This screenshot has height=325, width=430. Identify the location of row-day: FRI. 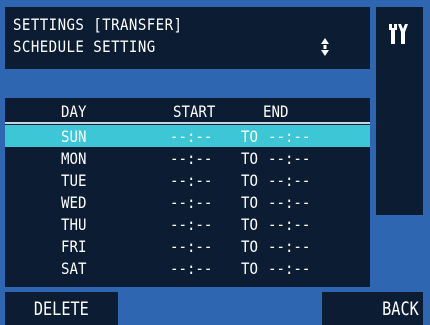
(74, 246).